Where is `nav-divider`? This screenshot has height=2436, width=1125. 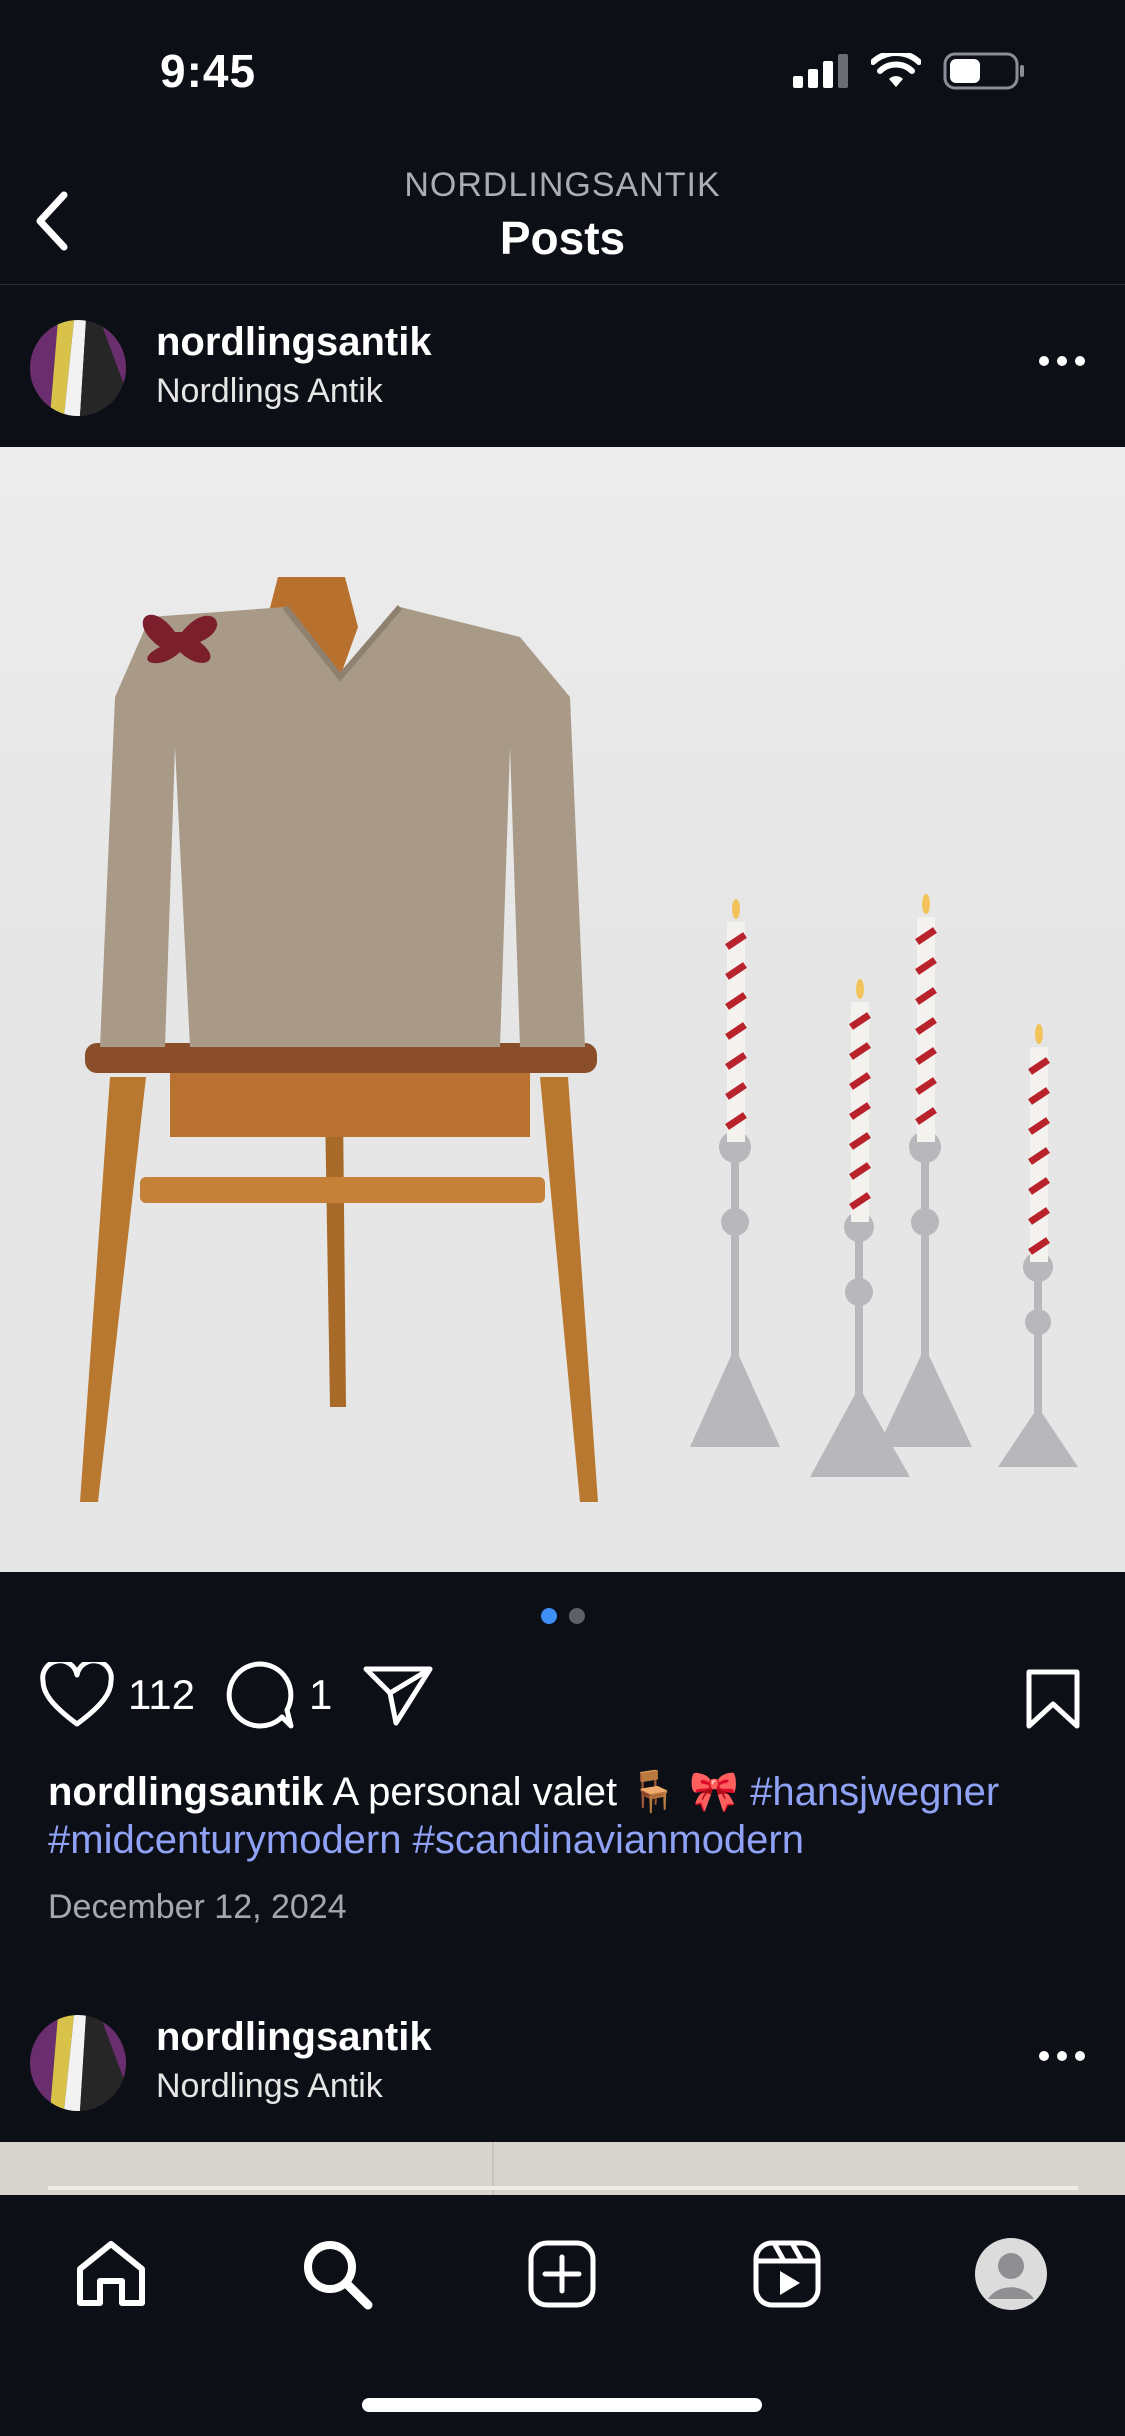 nav-divider is located at coordinates (562, 284).